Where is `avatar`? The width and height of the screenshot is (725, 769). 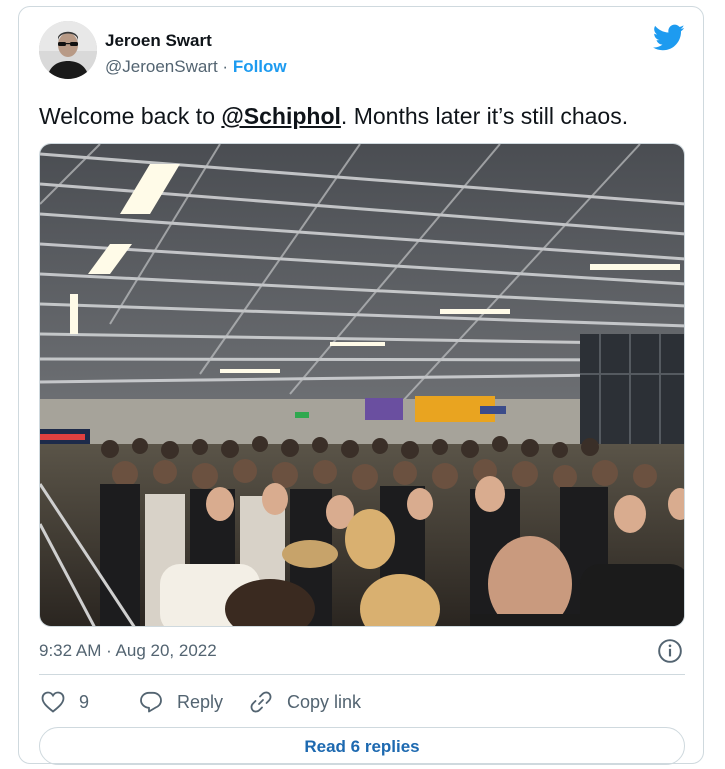
avatar is located at coordinates (68, 50).